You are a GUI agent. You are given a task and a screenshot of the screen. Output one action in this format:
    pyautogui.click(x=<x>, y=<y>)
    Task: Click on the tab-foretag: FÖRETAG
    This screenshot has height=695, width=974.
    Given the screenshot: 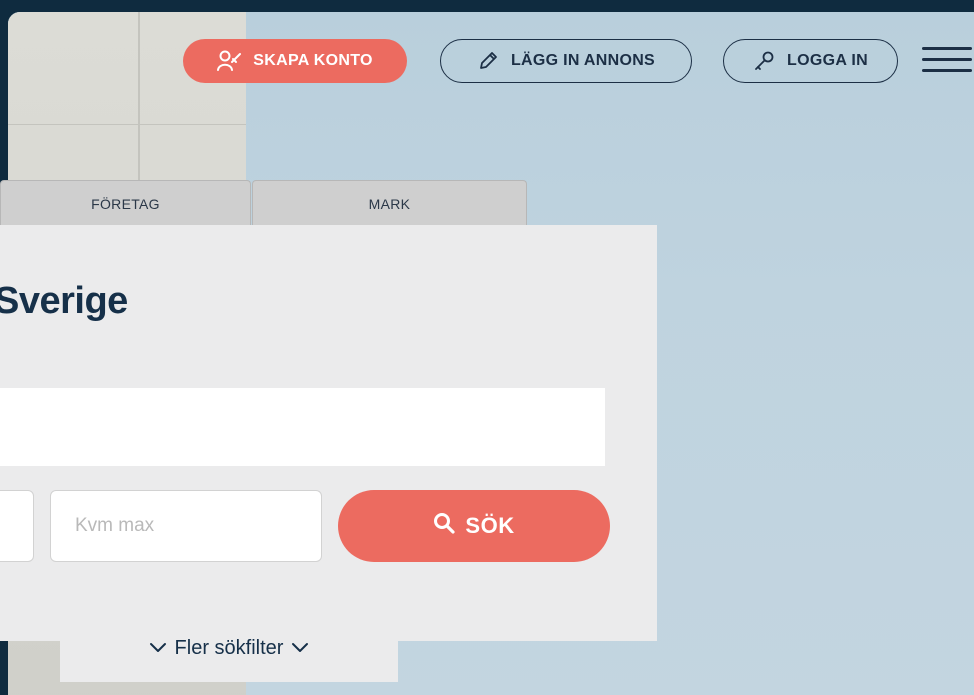 What is the action you would take?
    pyautogui.click(x=125, y=203)
    